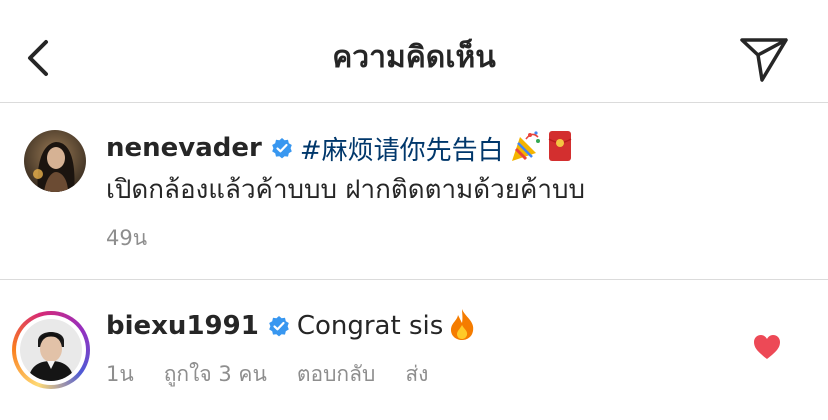  What do you see at coordinates (416, 374) in the screenshot?
I see `send-button: ส่ง` at bounding box center [416, 374].